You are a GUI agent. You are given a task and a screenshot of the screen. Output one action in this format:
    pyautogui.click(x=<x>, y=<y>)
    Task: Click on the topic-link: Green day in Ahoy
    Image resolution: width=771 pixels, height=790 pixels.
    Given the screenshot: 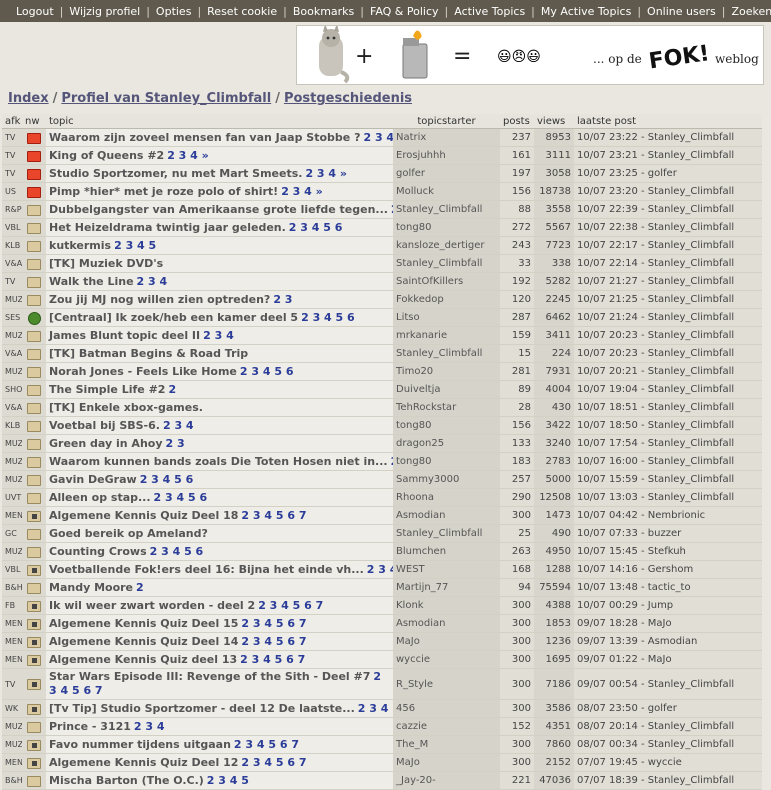 What is the action you would take?
    pyautogui.click(x=106, y=443)
    